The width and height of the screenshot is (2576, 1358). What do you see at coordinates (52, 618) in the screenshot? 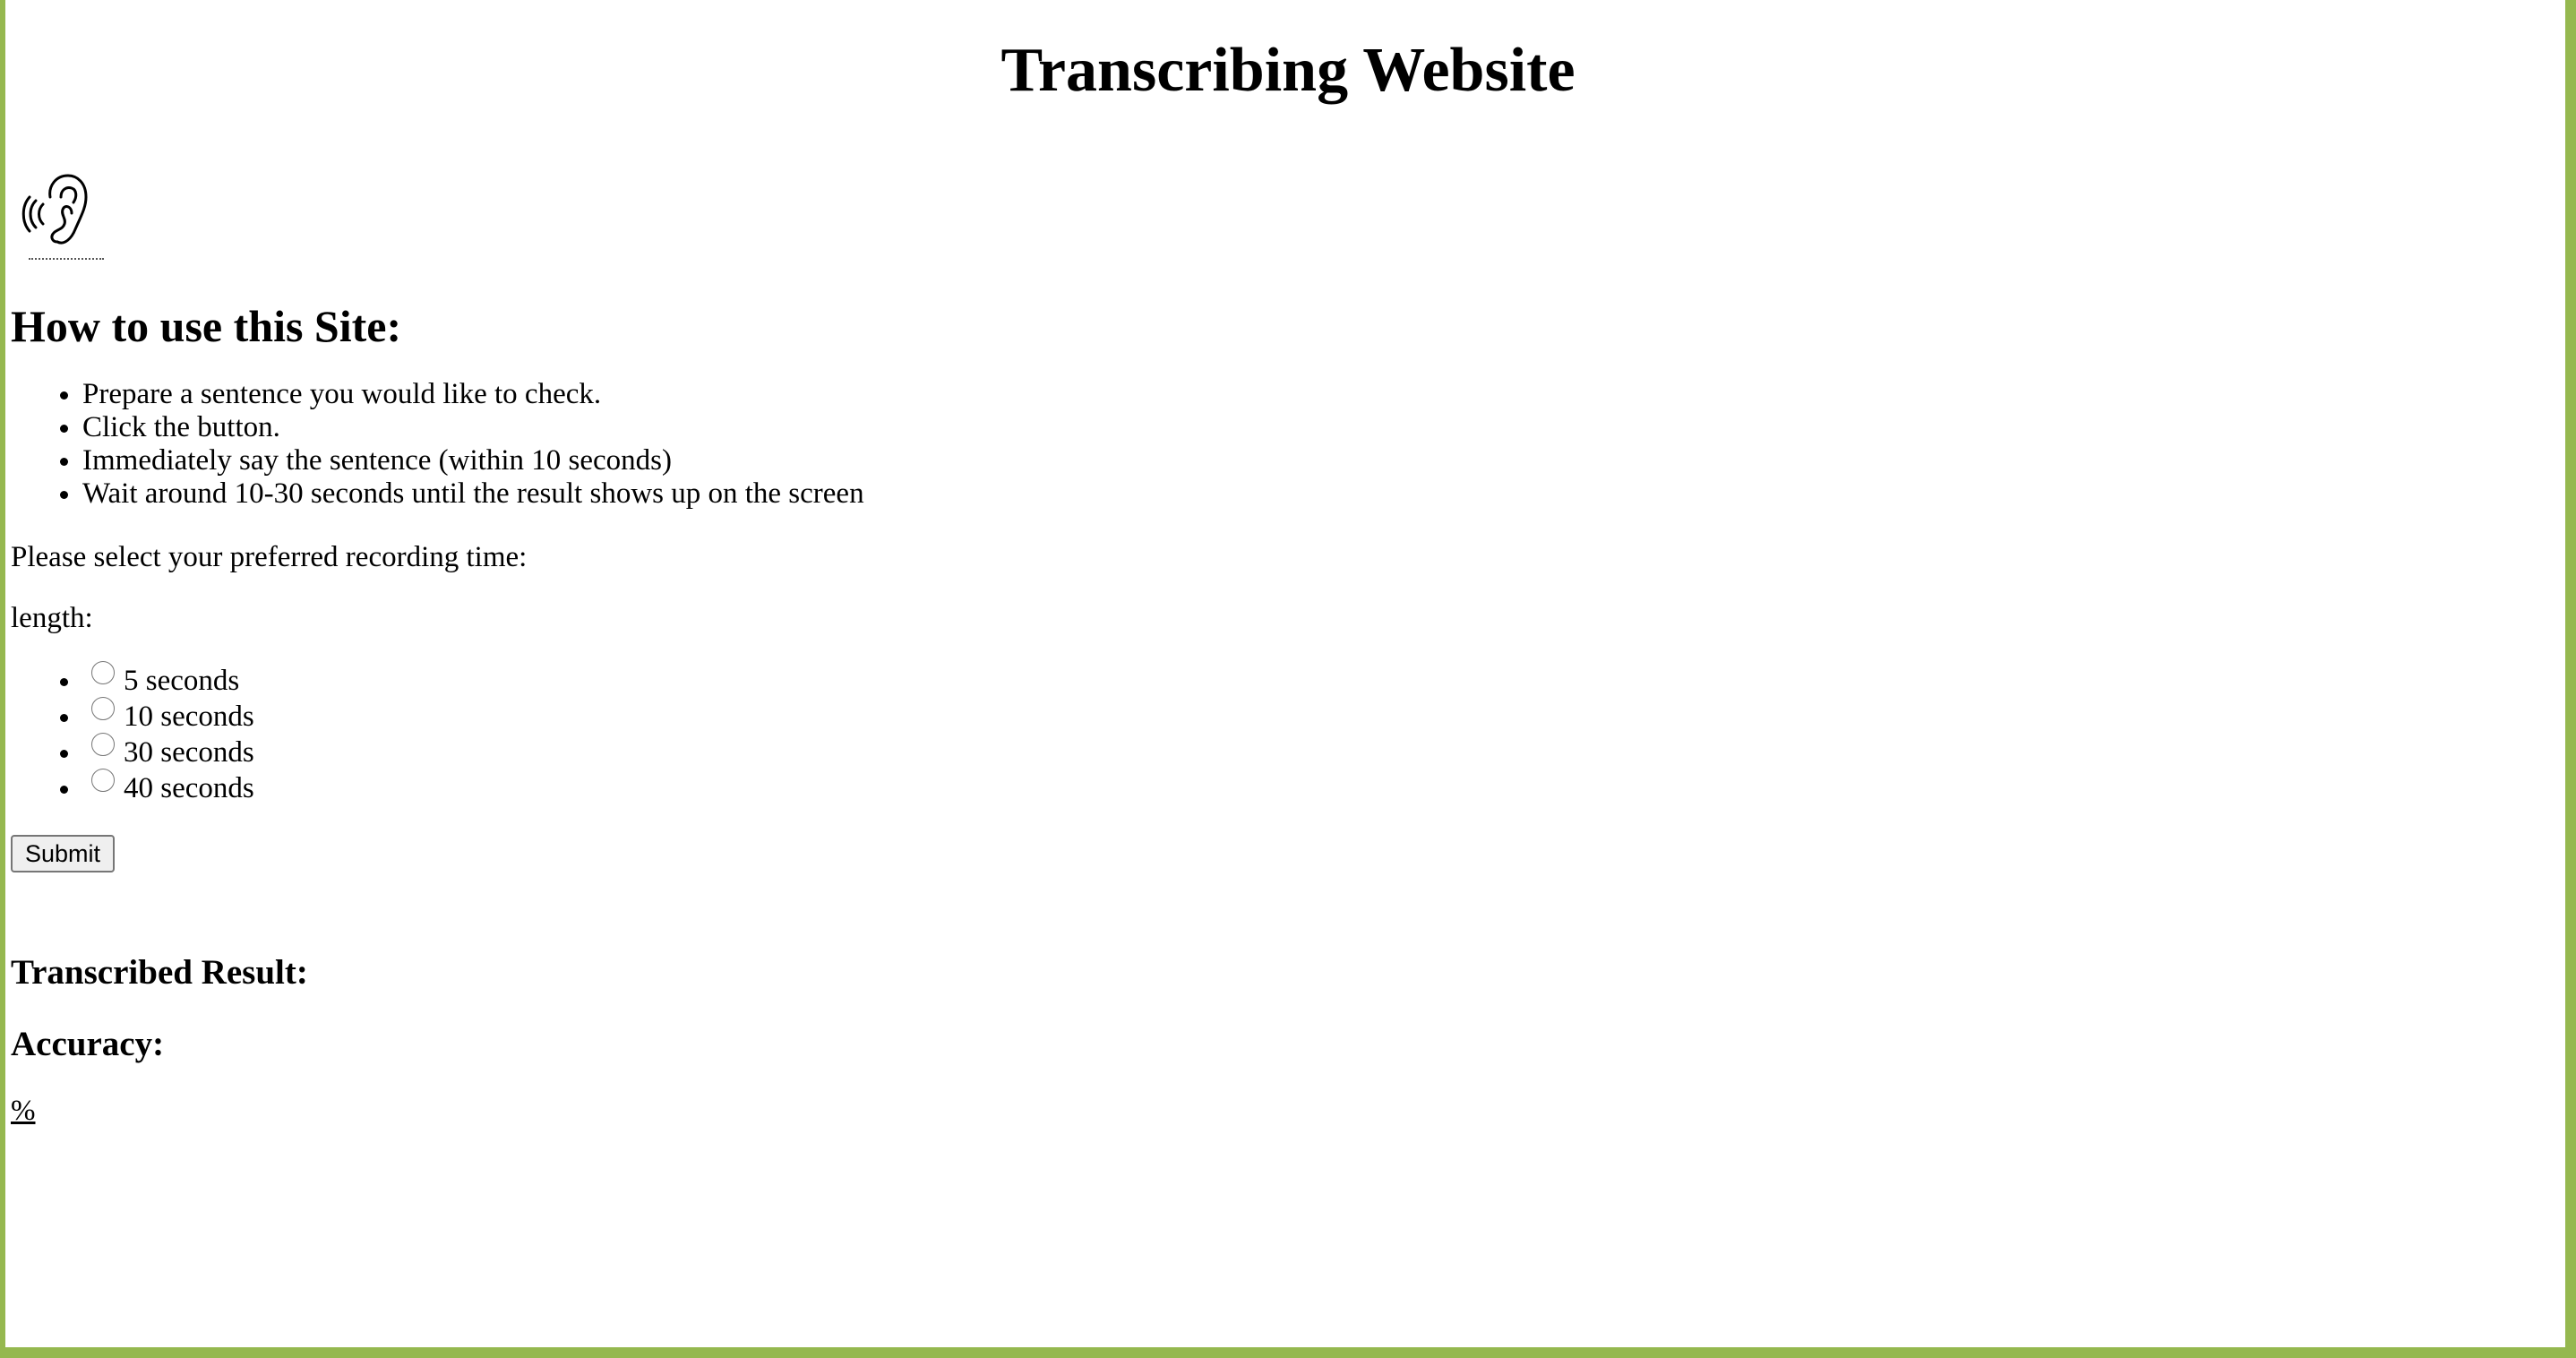
I see `length-label: length:` at bounding box center [52, 618].